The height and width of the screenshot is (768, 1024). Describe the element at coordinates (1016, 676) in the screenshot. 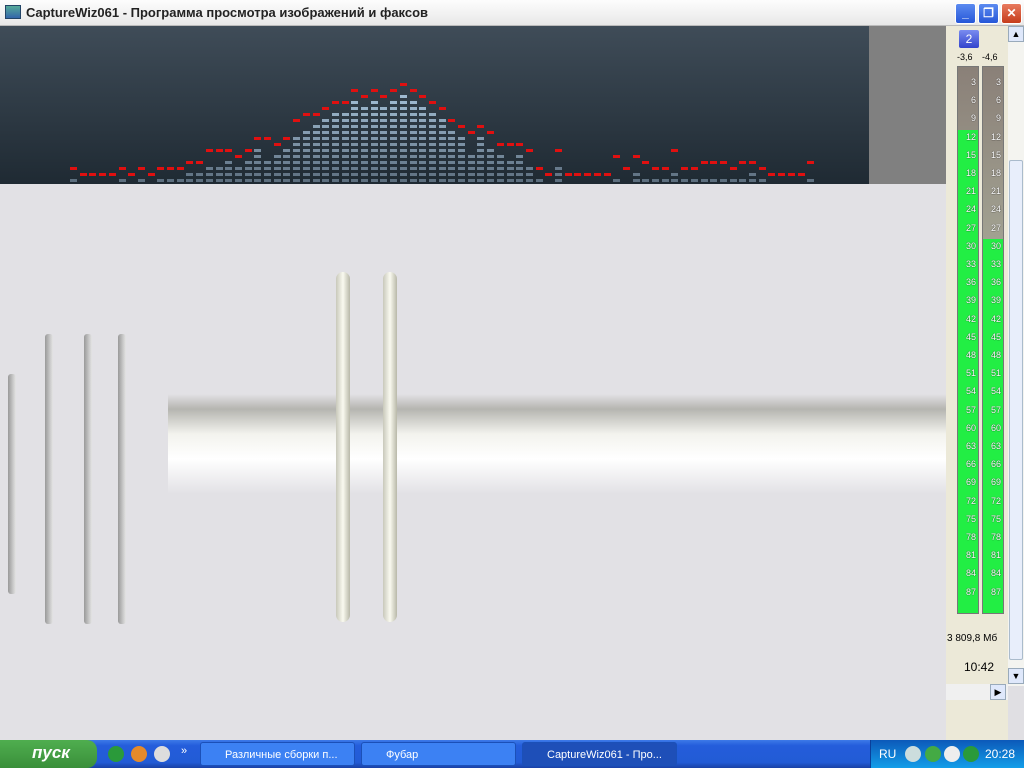

I see `scroll-down-button: ▼` at that location.